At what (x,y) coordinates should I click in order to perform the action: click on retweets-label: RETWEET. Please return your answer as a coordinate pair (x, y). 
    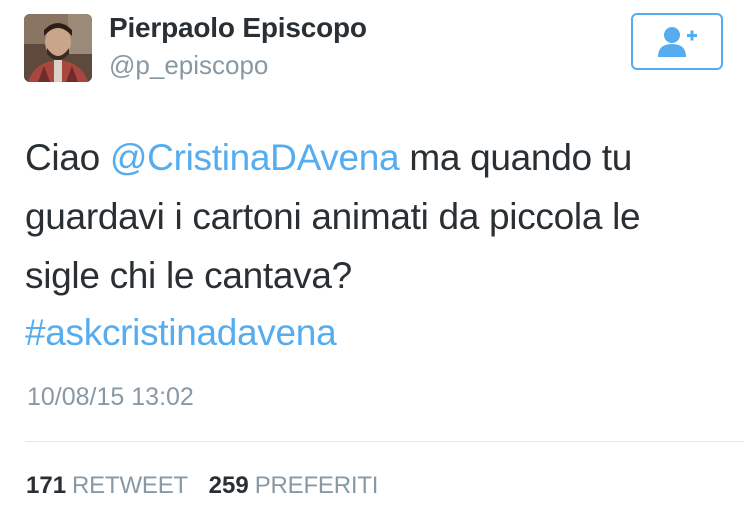
    Looking at the image, I should click on (130, 485).